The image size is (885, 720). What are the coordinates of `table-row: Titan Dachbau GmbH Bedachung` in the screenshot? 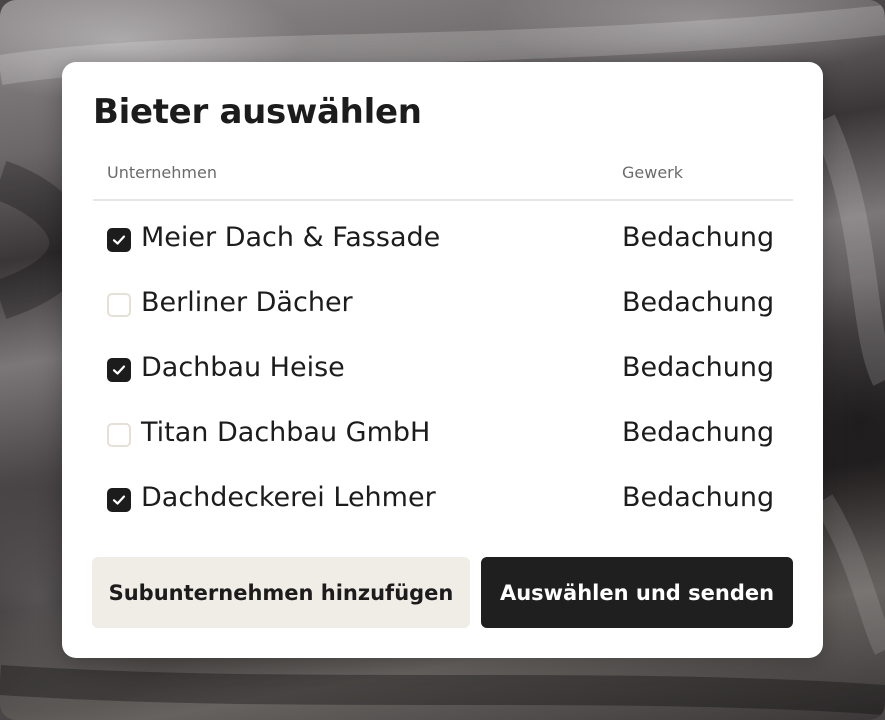 It's located at (443, 435).